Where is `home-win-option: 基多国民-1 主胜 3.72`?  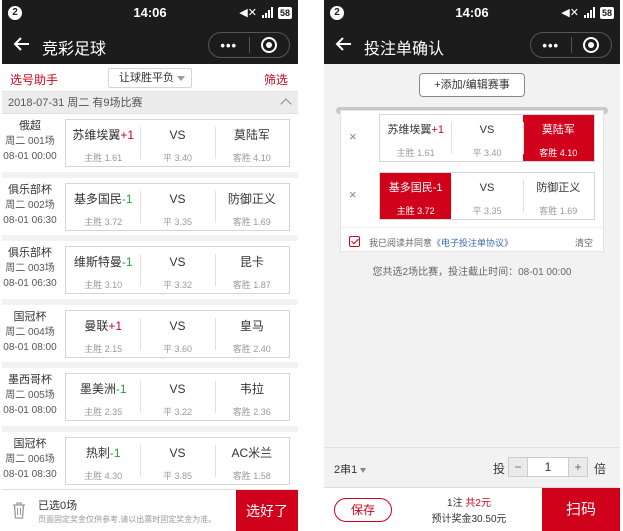
home-win-option: 基多国民-1 主胜 3.72 is located at coordinates (103, 207).